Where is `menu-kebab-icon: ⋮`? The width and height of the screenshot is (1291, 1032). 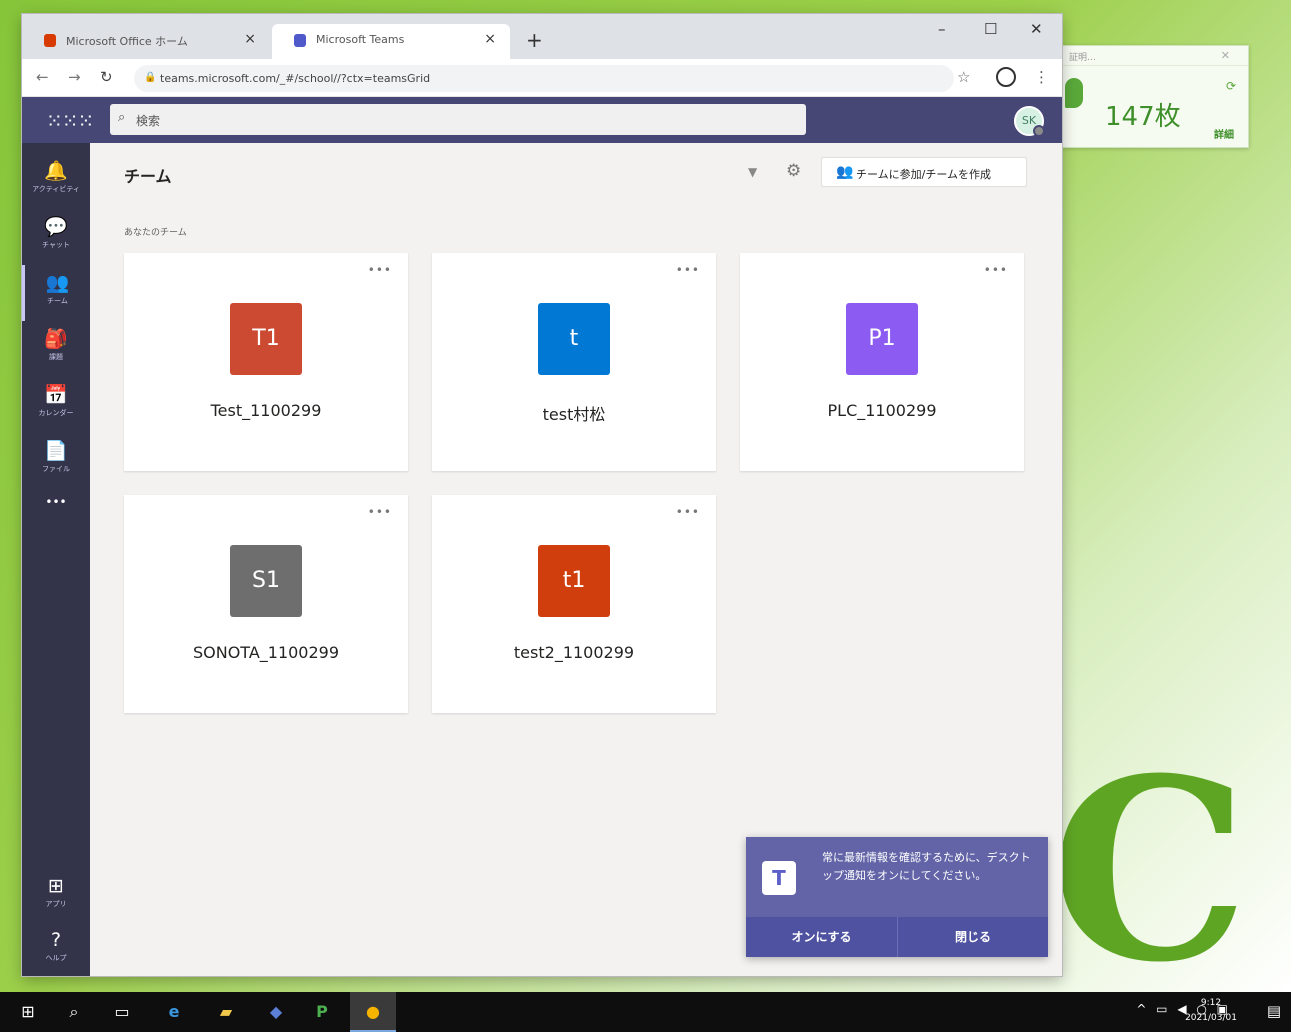 menu-kebab-icon: ⋮ is located at coordinates (1041, 77).